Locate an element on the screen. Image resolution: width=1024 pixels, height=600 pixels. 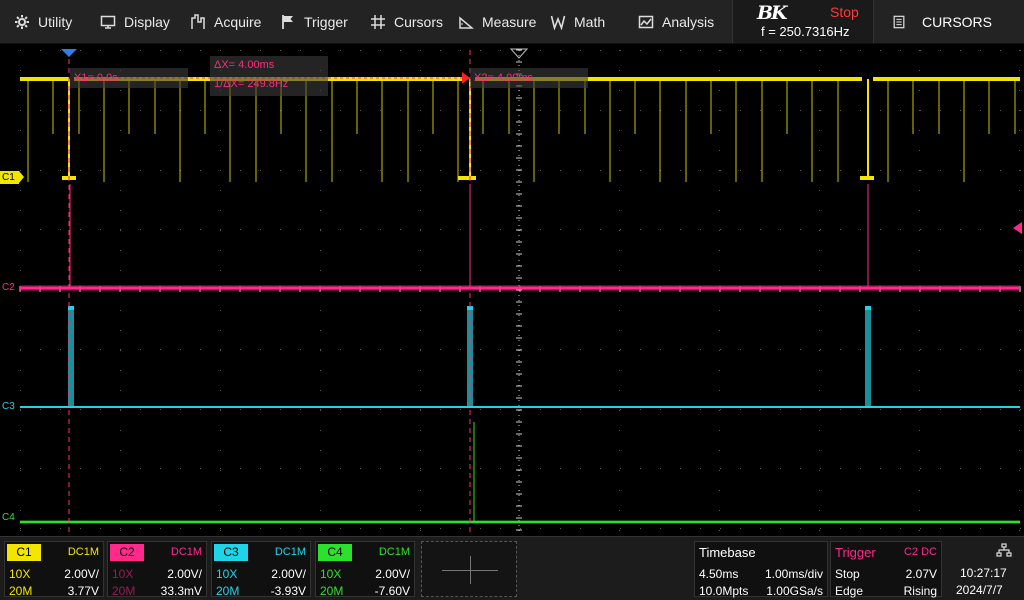
channel-tag: C4 is located at coordinates (335, 552).